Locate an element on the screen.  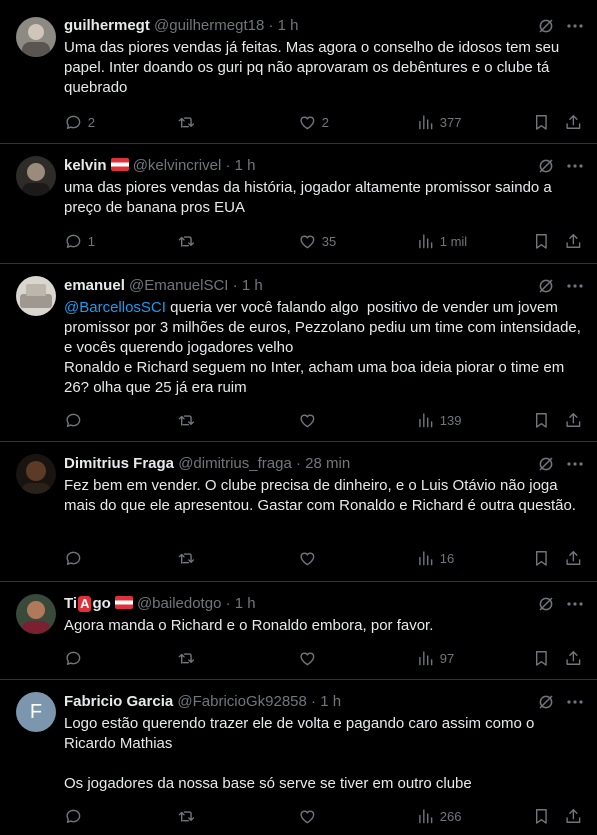
display-name: Dimitrius Fraga is located at coordinates (119, 463).